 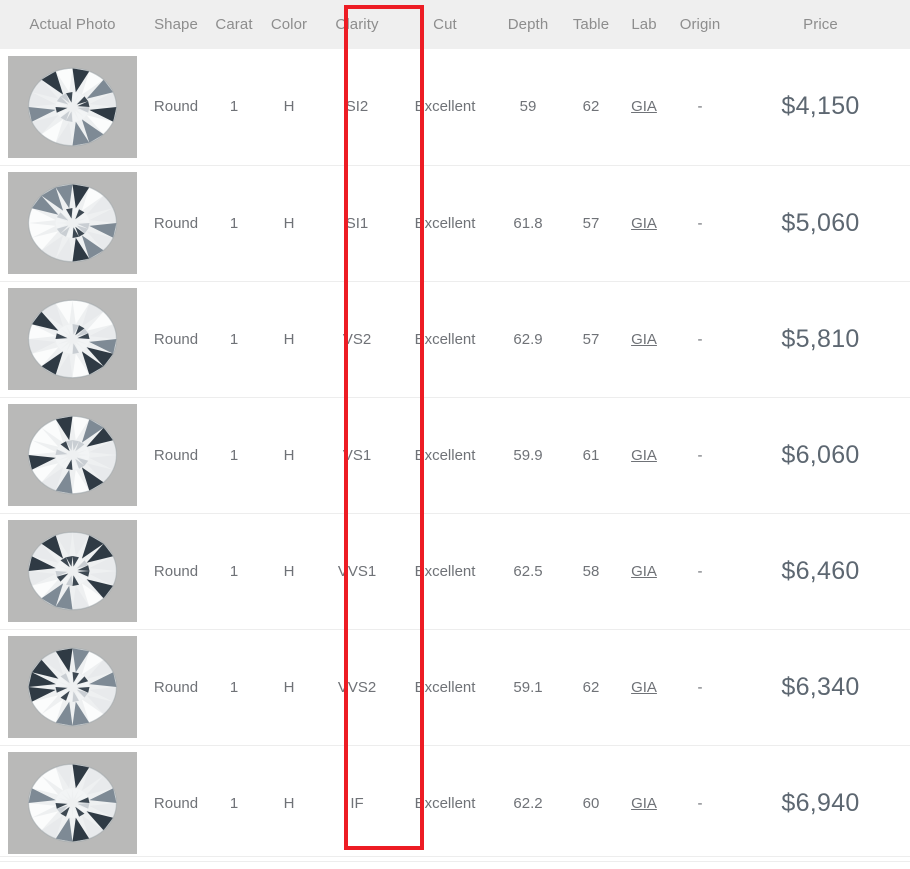 What do you see at coordinates (528, 339) in the screenshot?
I see `cell-depth: 62.9` at bounding box center [528, 339].